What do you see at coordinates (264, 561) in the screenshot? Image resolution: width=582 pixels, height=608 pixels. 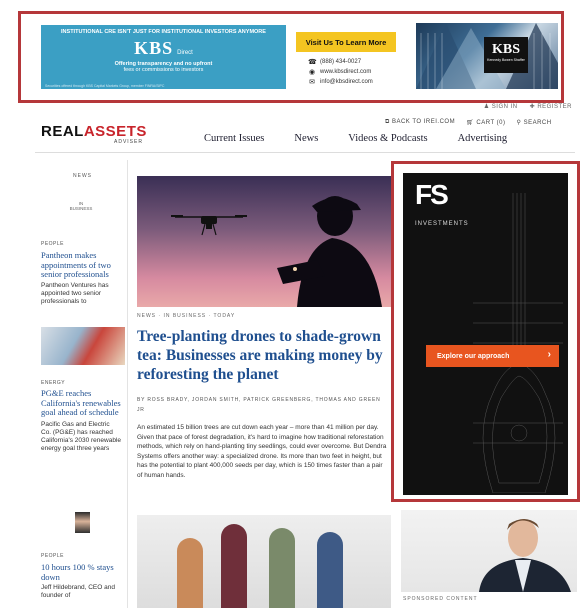 I see `team-photo` at bounding box center [264, 561].